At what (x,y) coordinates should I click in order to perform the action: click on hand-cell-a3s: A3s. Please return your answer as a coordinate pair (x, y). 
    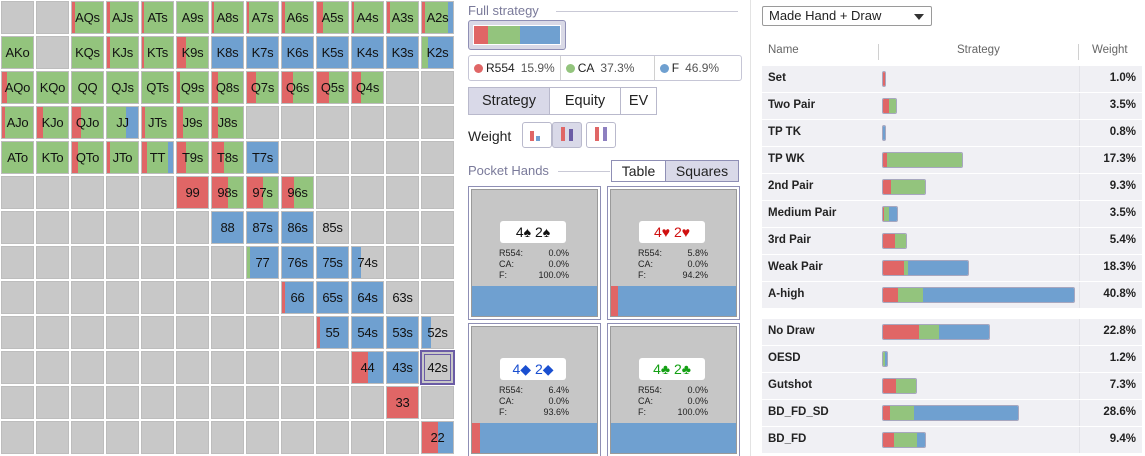
    Looking at the image, I should click on (402, 17).